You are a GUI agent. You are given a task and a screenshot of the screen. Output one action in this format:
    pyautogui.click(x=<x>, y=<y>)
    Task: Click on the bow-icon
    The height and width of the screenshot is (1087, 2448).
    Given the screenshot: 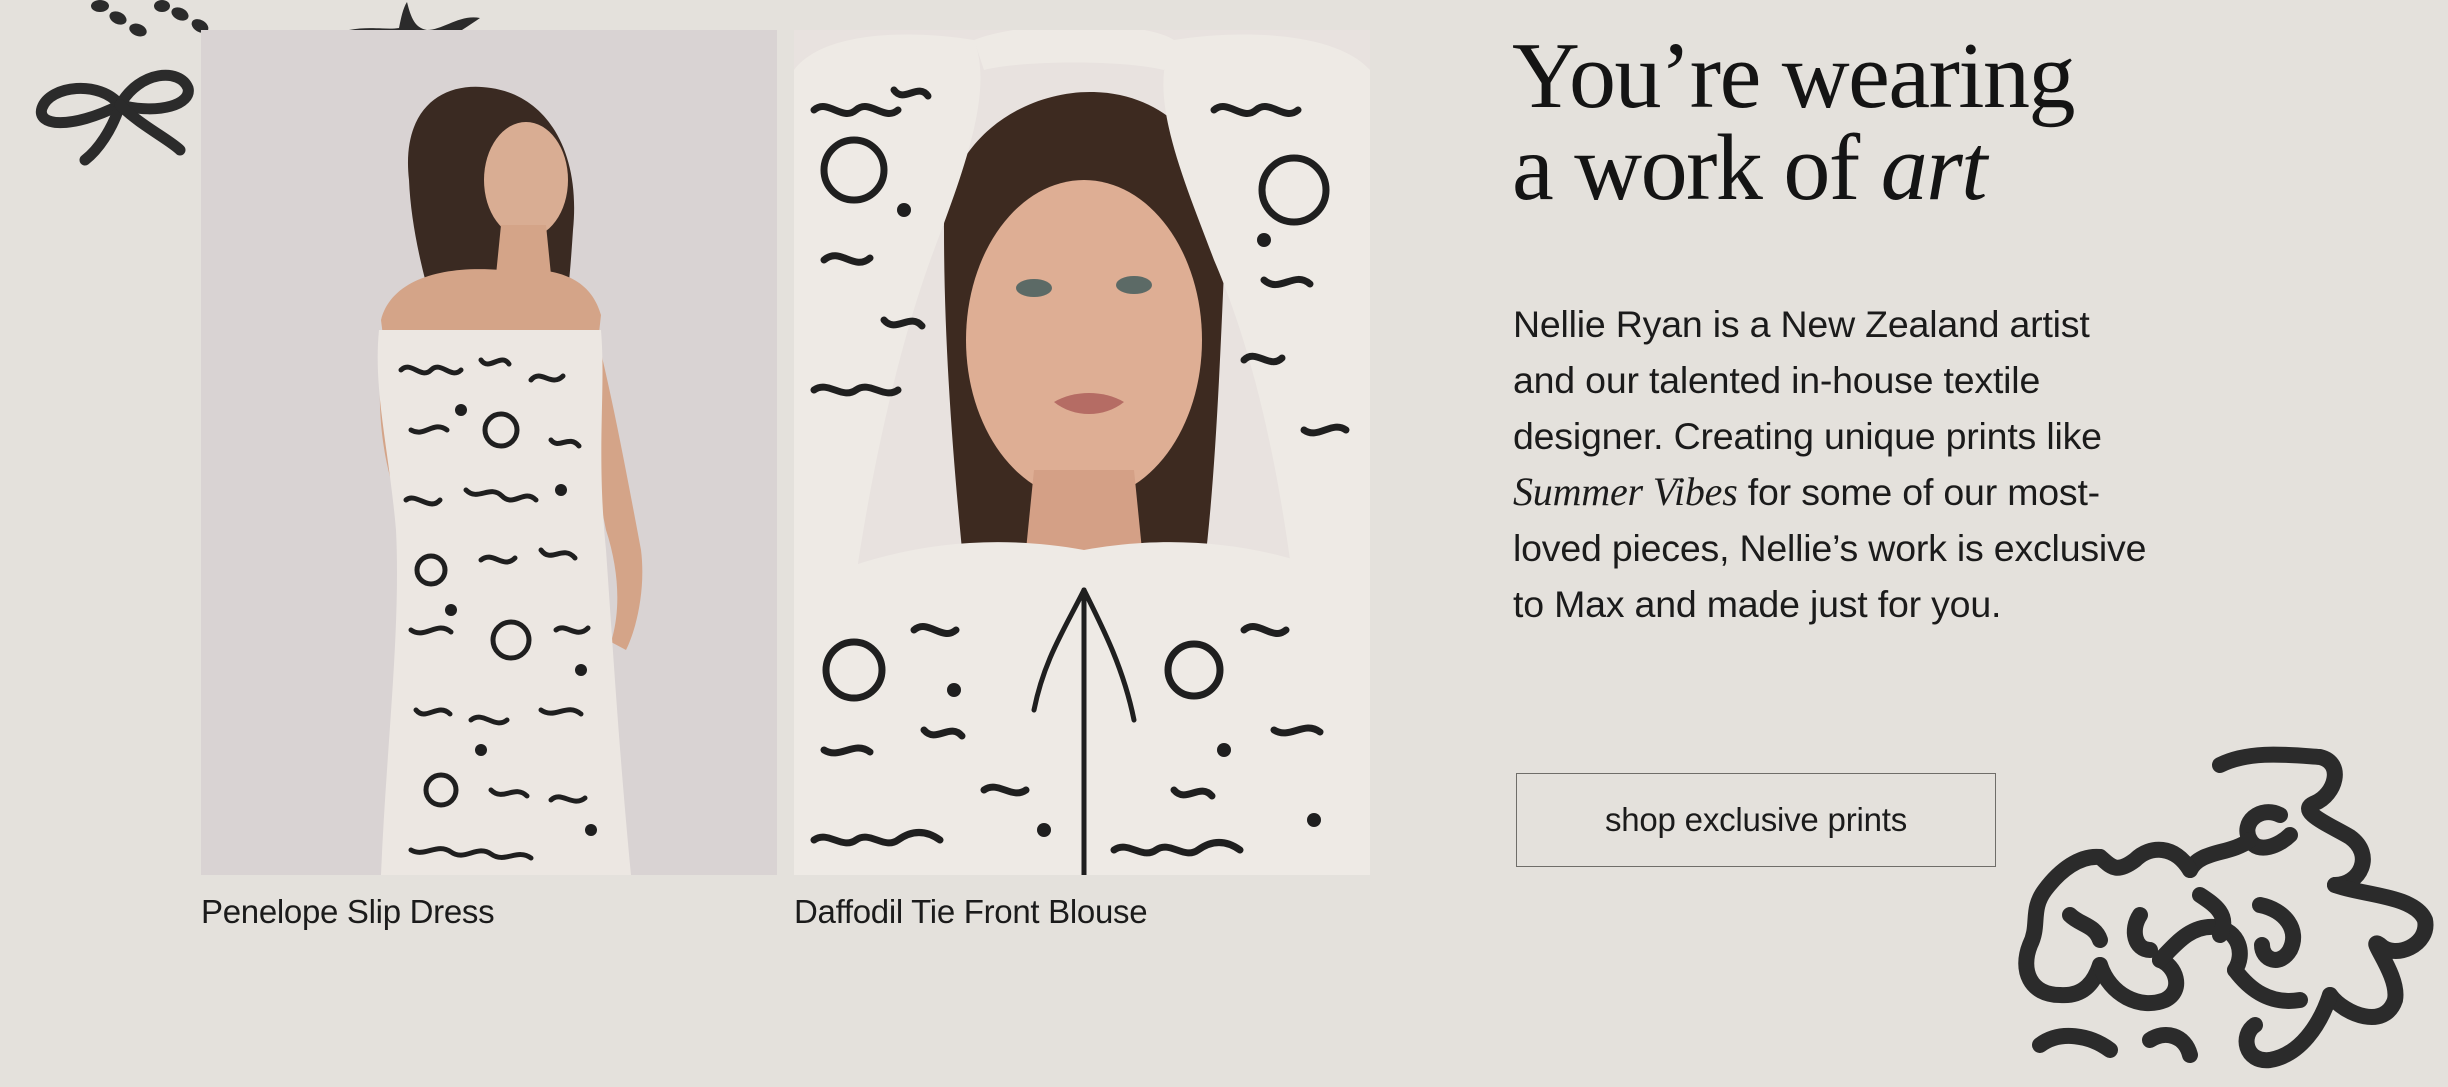 What is the action you would take?
    pyautogui.click(x=114, y=117)
    